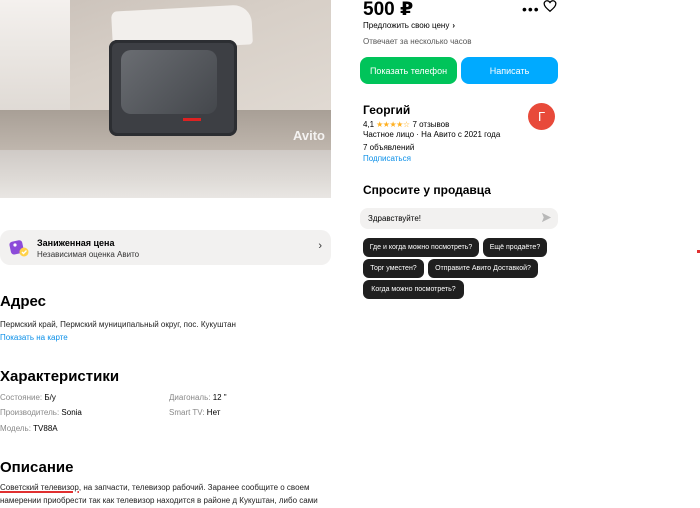  What do you see at coordinates (406, 25) in the screenshot?
I see `offer-price-label: Предложить свою цену` at bounding box center [406, 25].